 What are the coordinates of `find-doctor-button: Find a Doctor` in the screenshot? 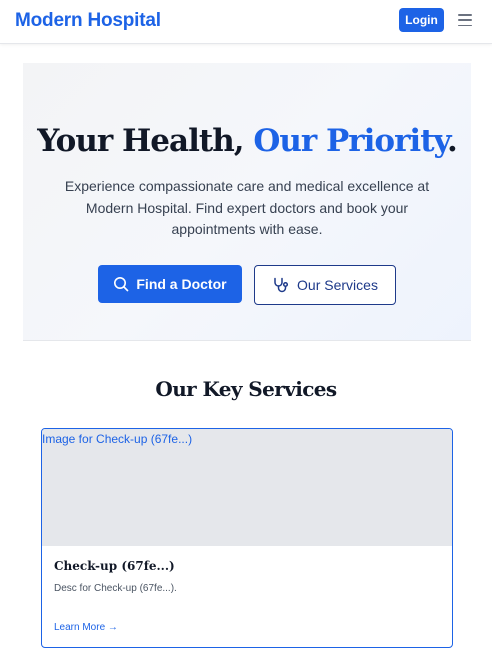 It's located at (170, 284).